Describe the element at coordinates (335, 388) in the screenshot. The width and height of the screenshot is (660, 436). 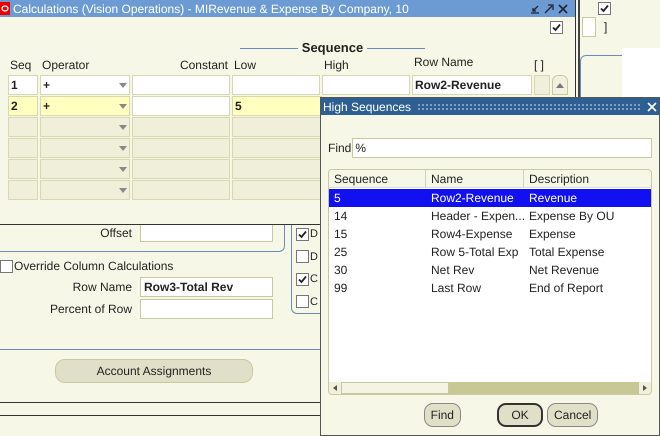
I see `scroll-left-icon` at that location.